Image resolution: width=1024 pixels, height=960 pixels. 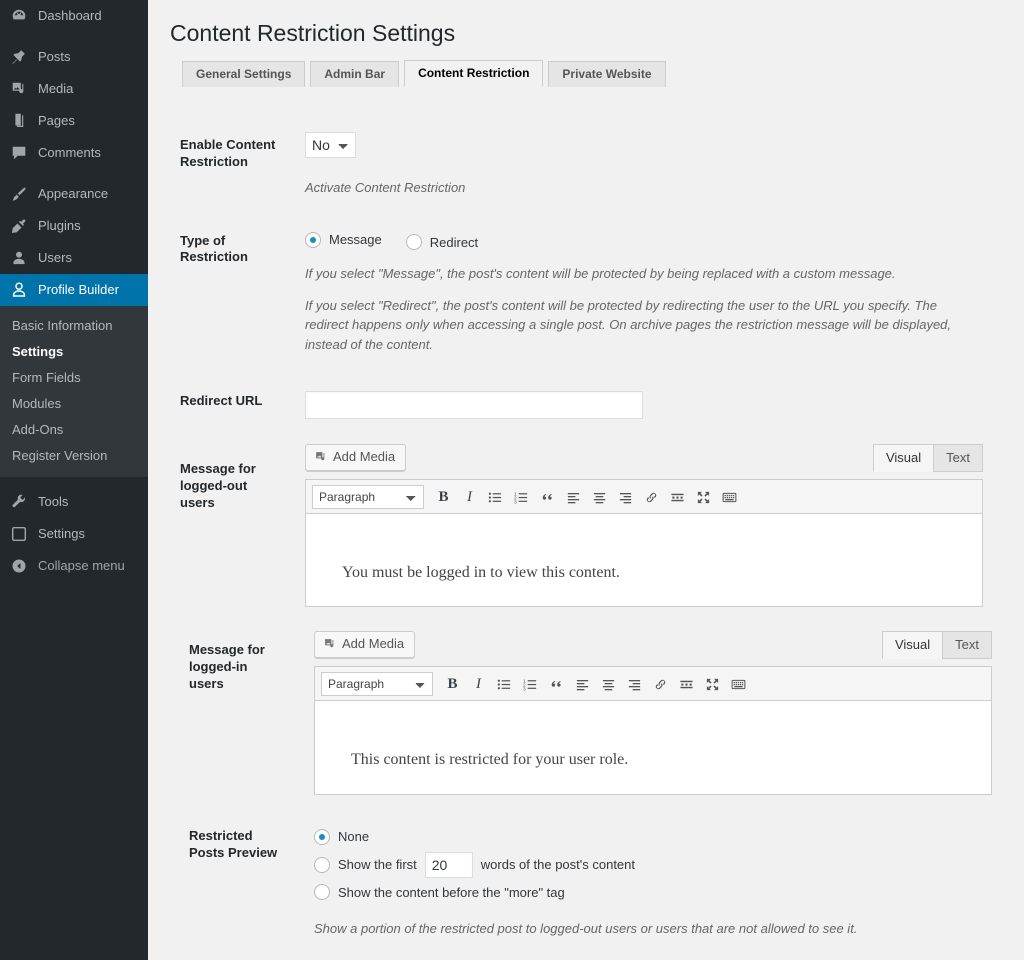 I want to click on editor-logged-in-mode-tabs: Visual Text, so click(x=936, y=645).